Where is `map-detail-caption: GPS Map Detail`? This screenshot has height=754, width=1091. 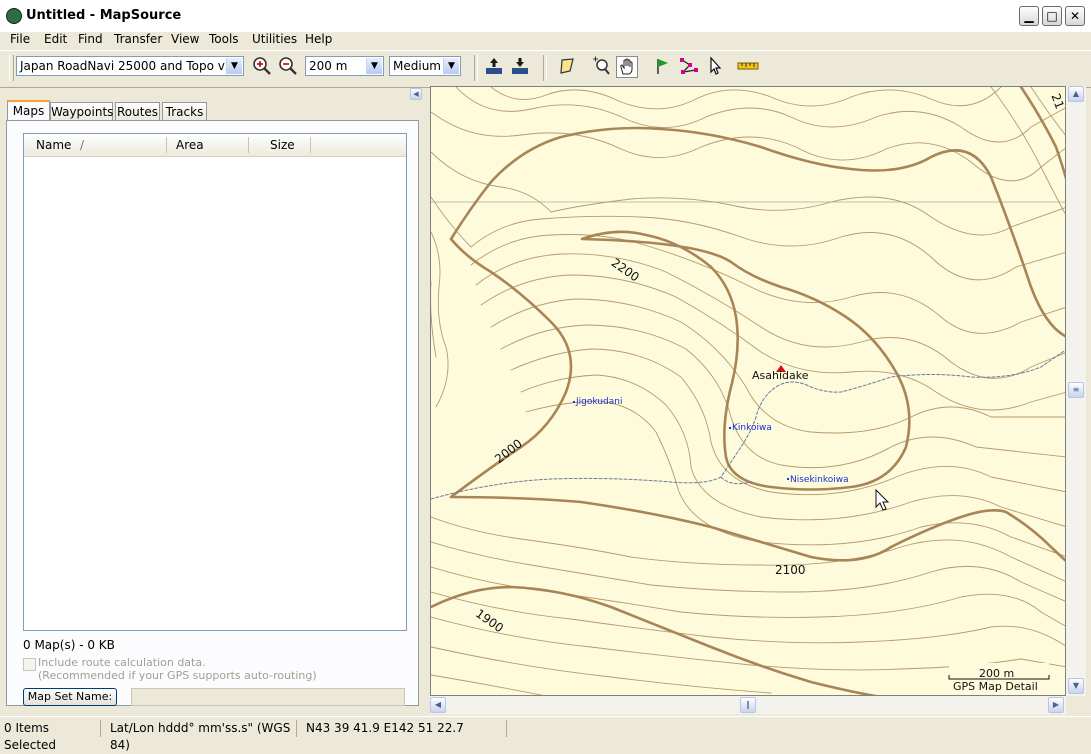 map-detail-caption: GPS Map Detail is located at coordinates (995, 686).